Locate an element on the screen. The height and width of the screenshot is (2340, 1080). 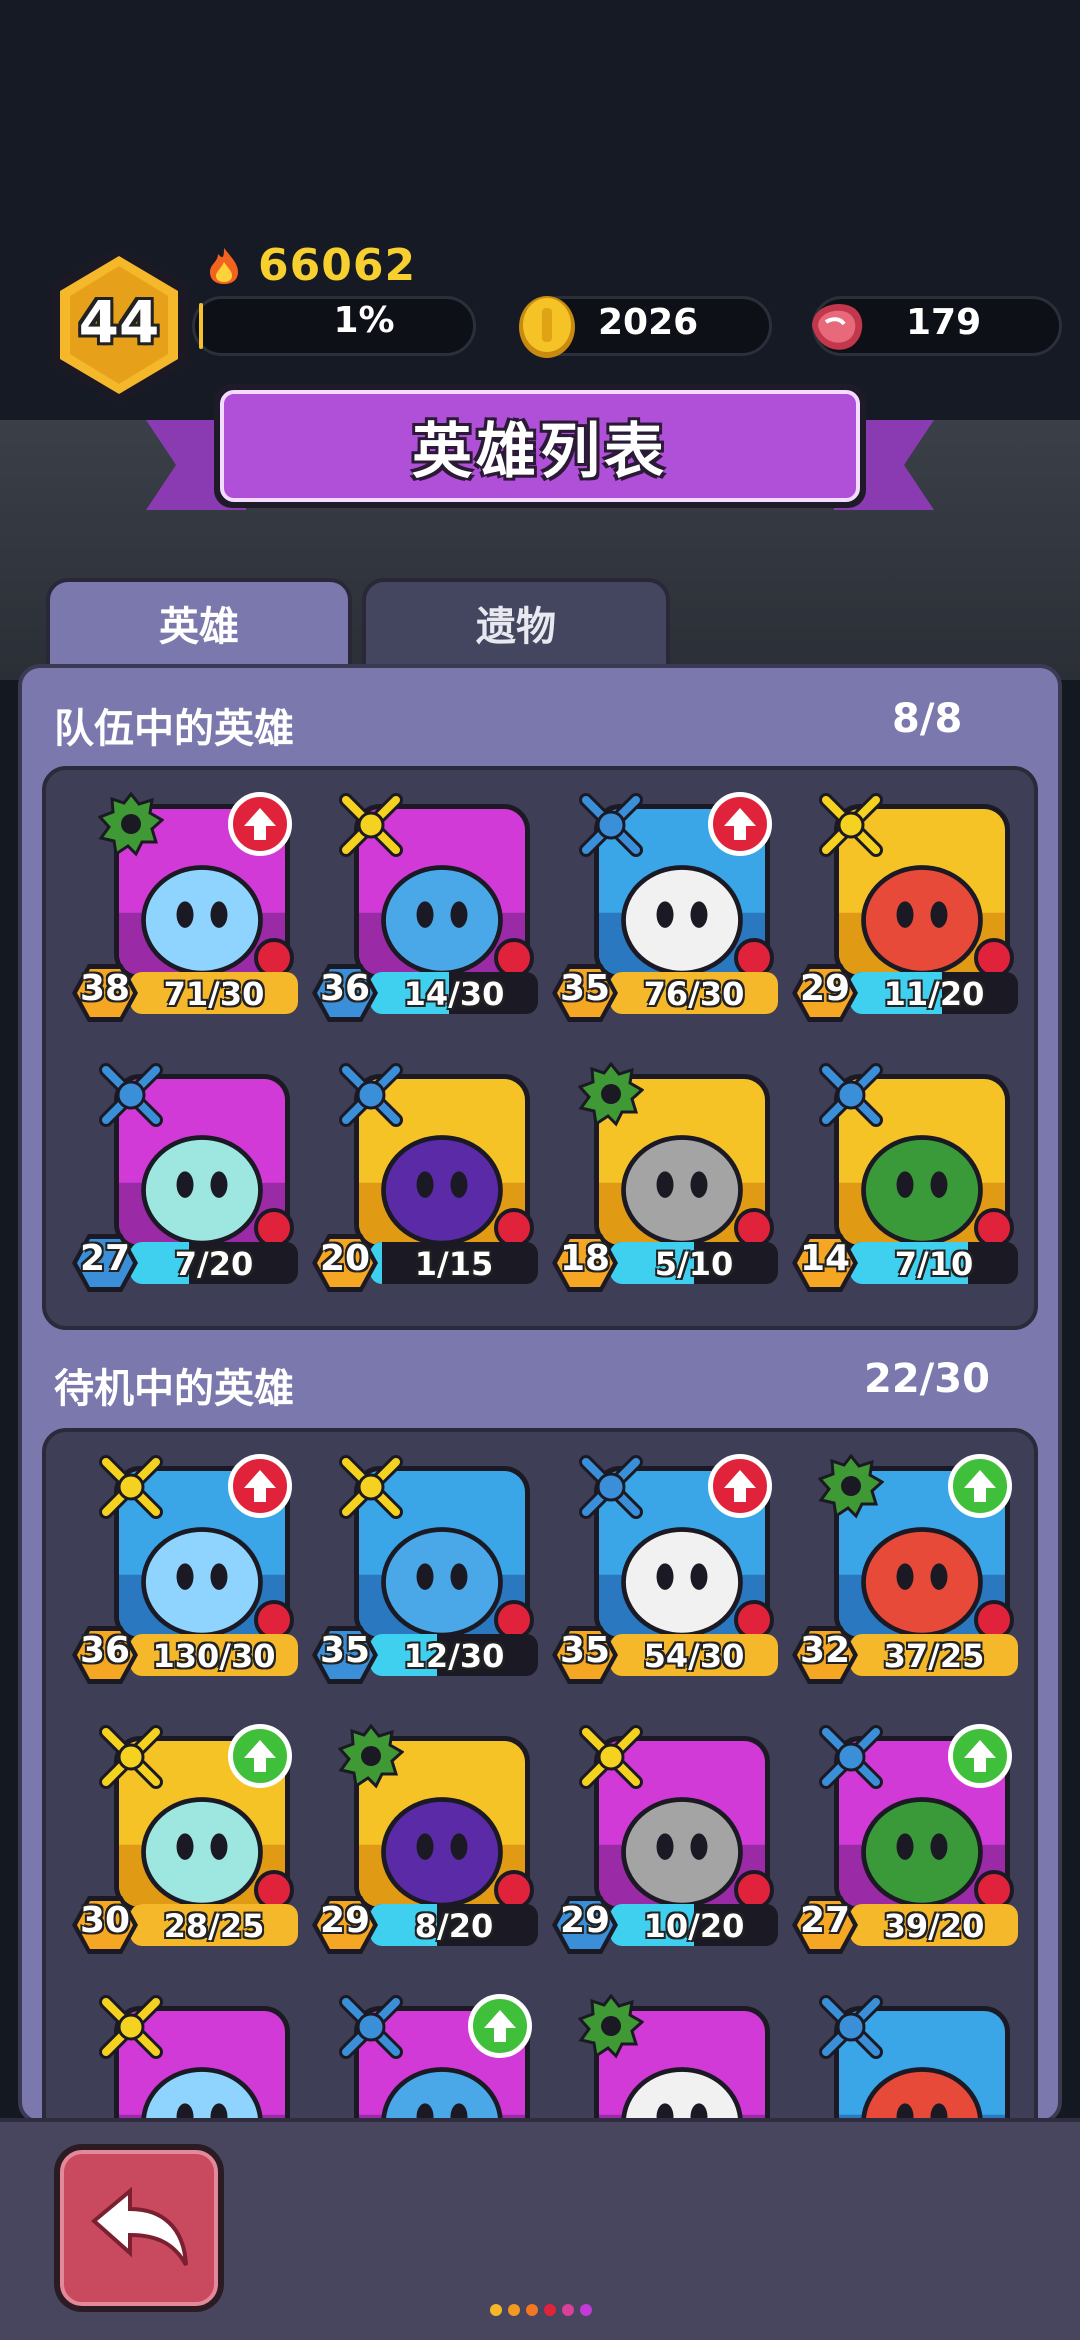
hero-shards: 5/10 is located at coordinates (694, 1264).